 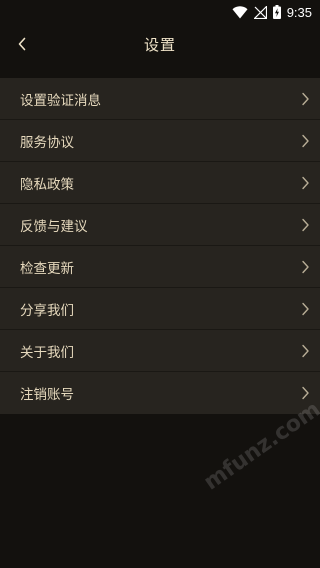 I want to click on menu-item-label: 设置验证消息, so click(x=60, y=100).